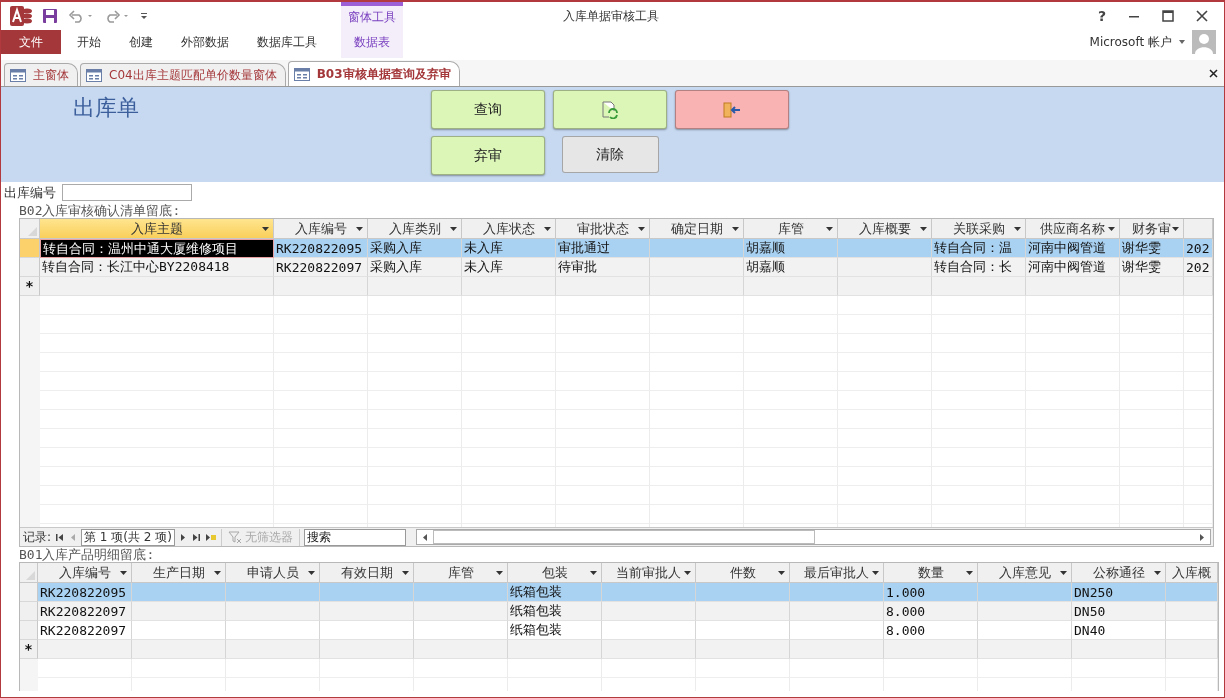 This screenshot has height=698, width=1225. I want to click on context-group-label: 窗体工具, so click(372, 17).